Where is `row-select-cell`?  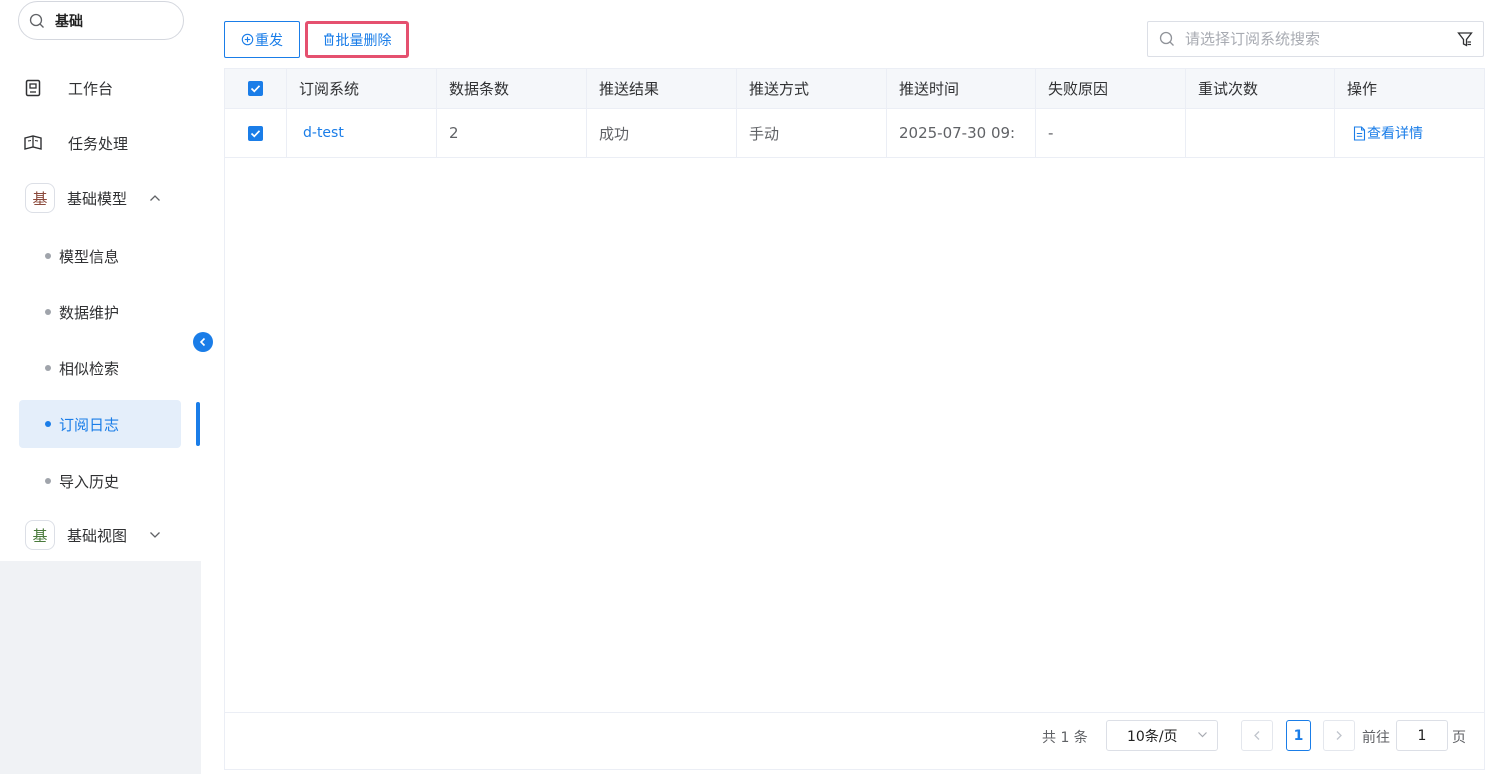
row-select-cell is located at coordinates (256, 133).